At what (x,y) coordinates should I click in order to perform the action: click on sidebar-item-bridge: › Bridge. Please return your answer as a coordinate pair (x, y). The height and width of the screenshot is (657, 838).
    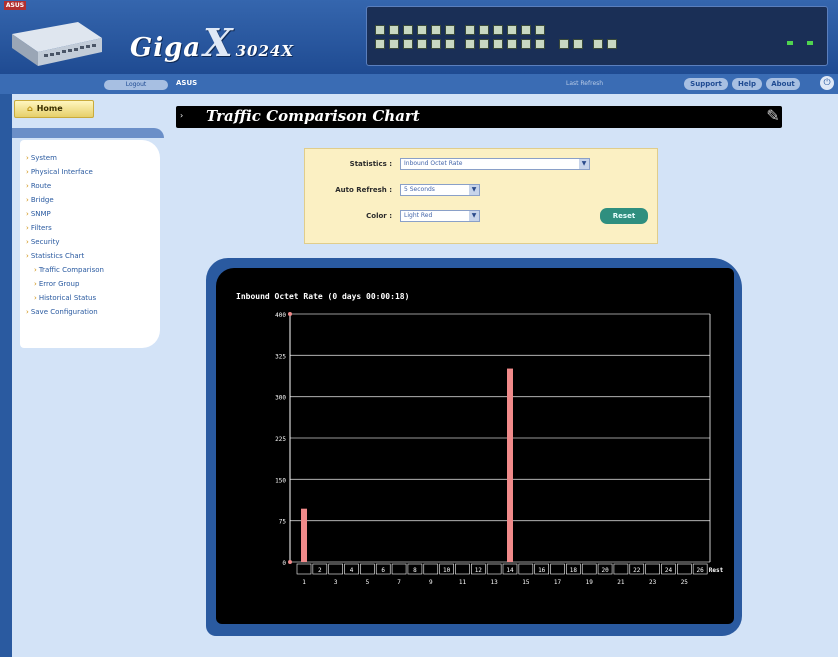
    Looking at the image, I should click on (40, 200).